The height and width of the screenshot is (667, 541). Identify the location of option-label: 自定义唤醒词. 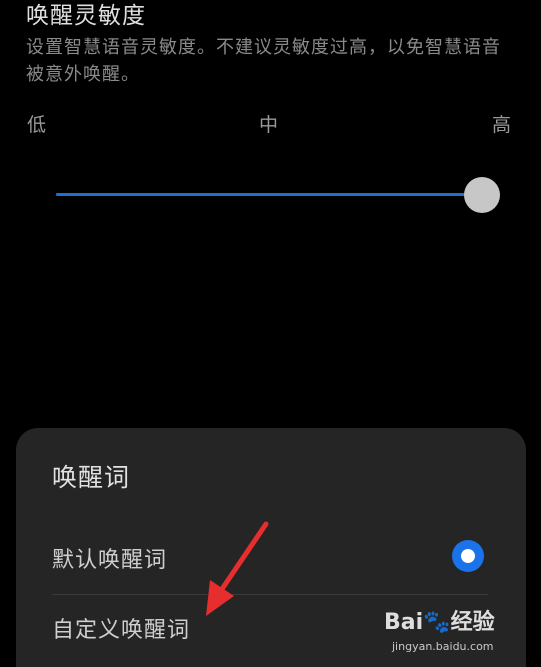
(121, 630).